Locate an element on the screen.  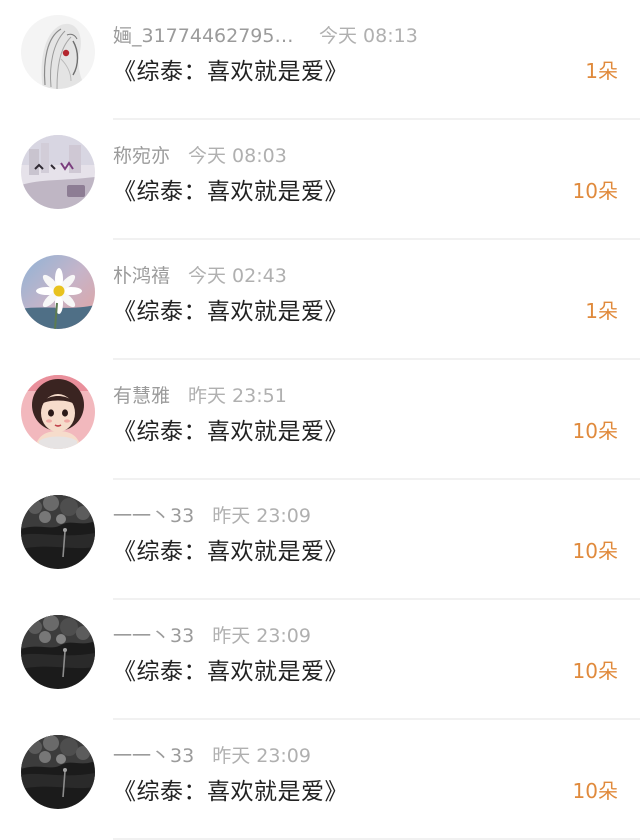
sketch-girl-avatar-icon is located at coordinates (58, 52).